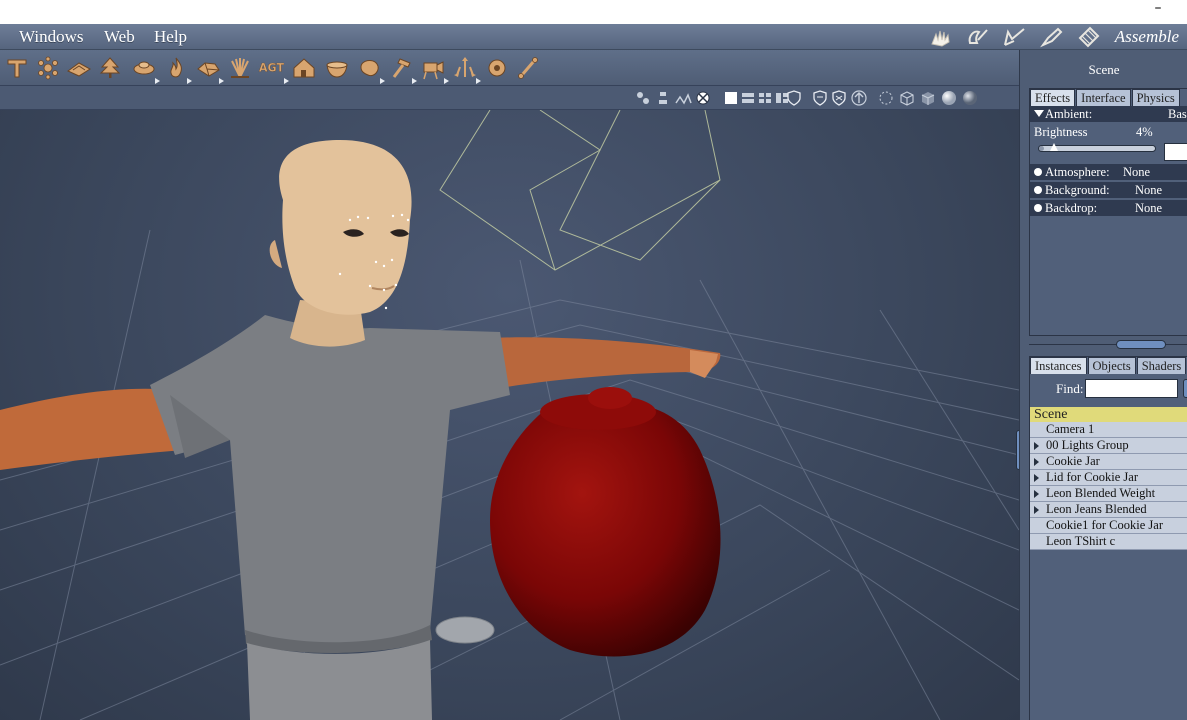  I want to click on camera-wireframe, so click(580, 190).